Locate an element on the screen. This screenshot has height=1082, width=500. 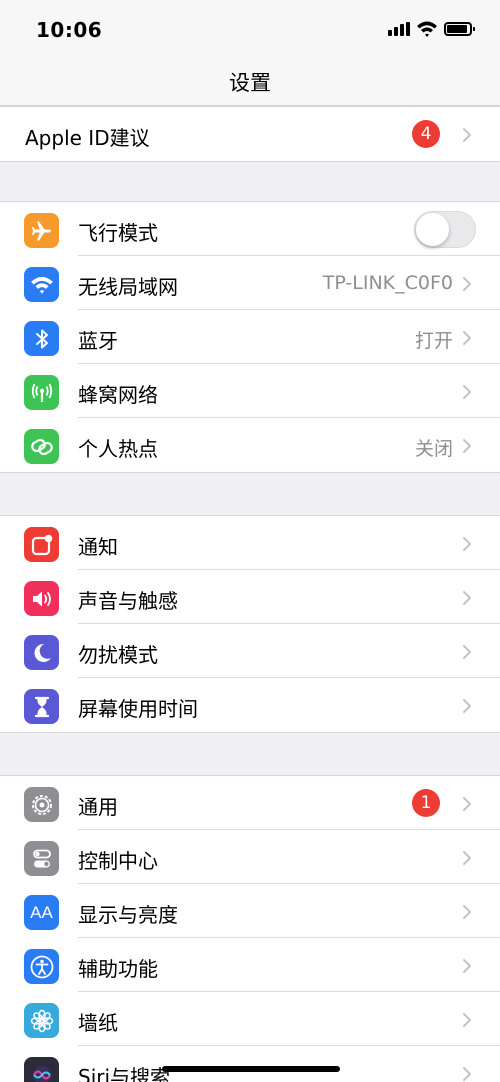
settings-row-label: 个人热点 is located at coordinates (118, 449).